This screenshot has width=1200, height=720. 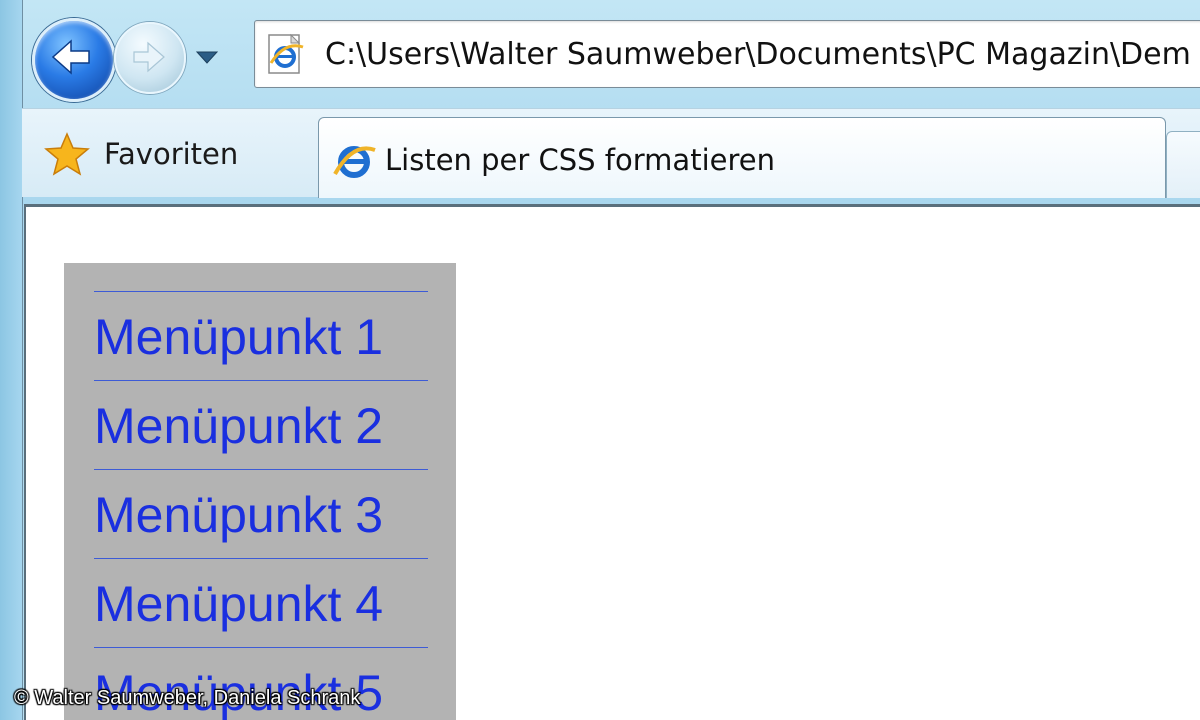 I want to click on favorites-label: Favoriten, so click(x=171, y=154).